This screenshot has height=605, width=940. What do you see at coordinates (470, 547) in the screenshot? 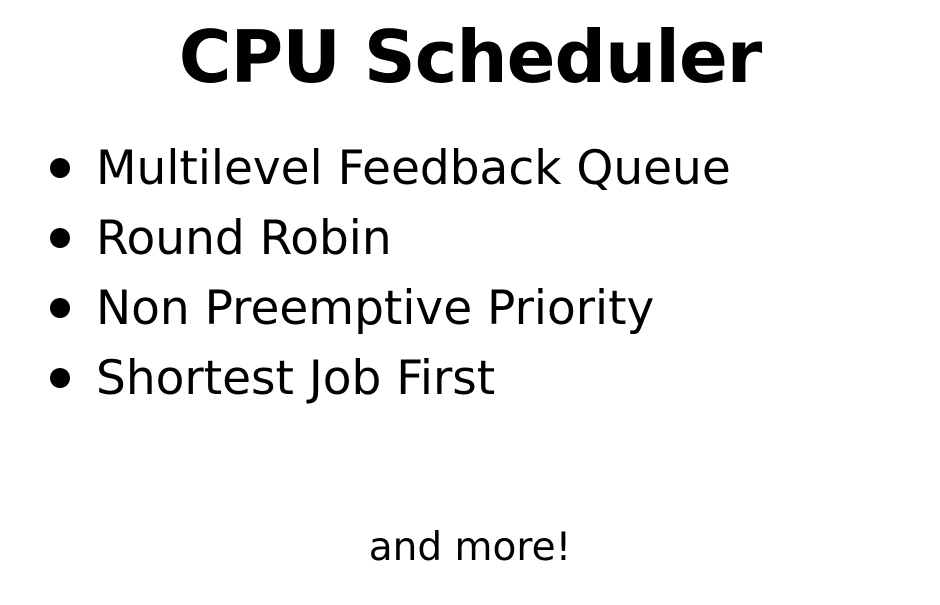
I see `footer-text: and more!` at bounding box center [470, 547].